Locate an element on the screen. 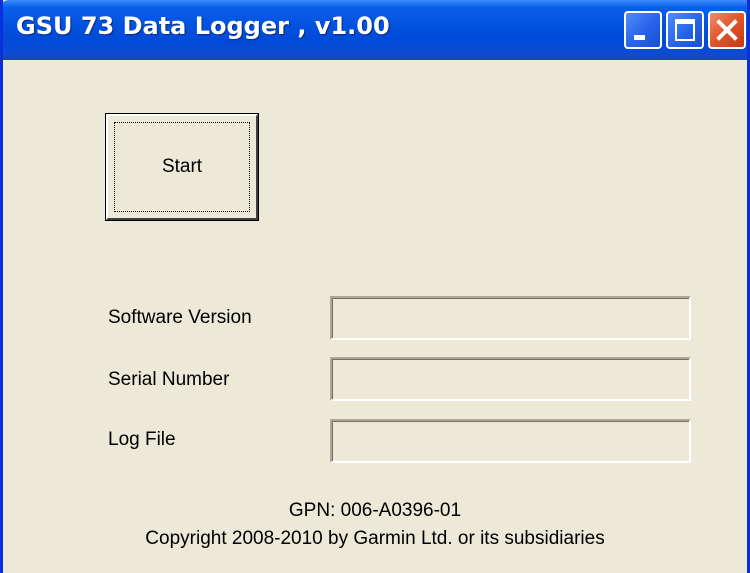  close-icon is located at coordinates (727, 30).